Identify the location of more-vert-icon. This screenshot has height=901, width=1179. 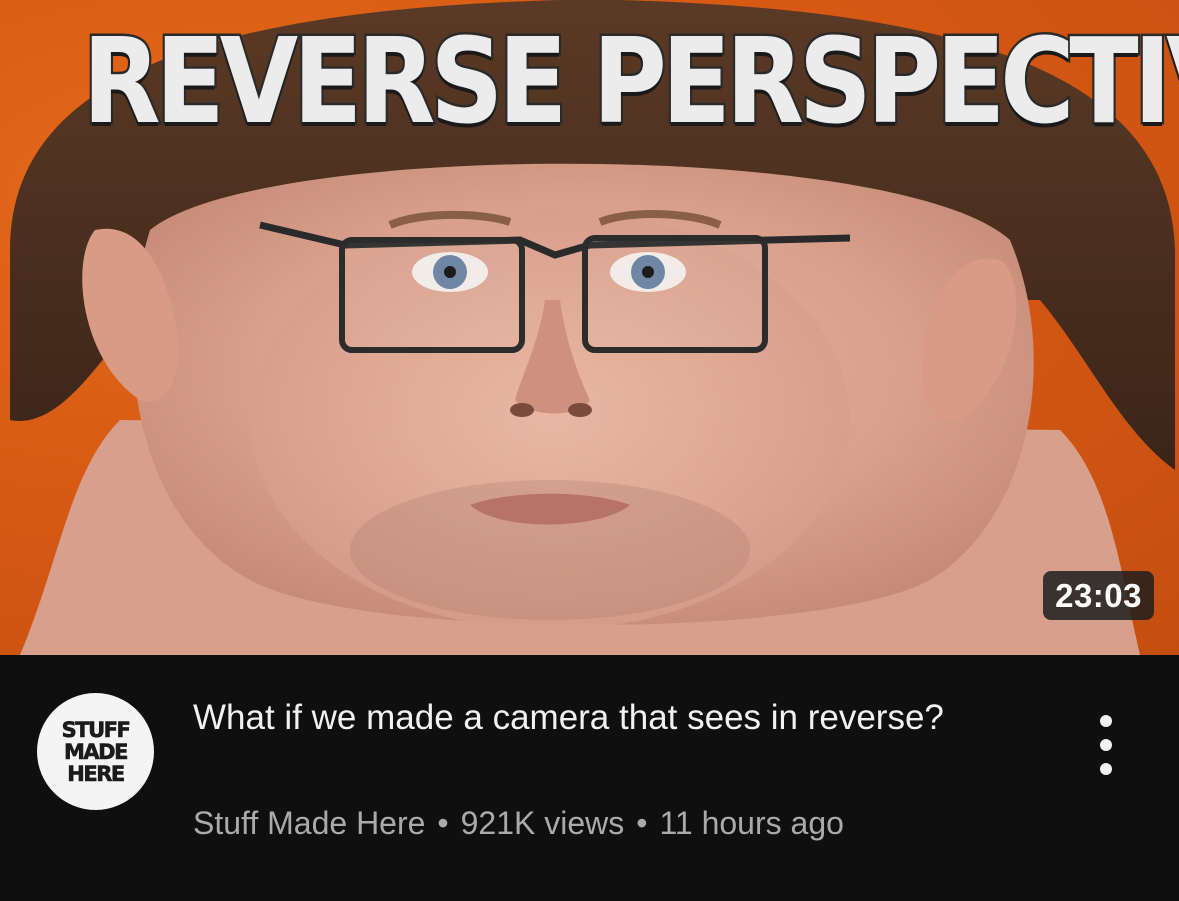
(1106, 745).